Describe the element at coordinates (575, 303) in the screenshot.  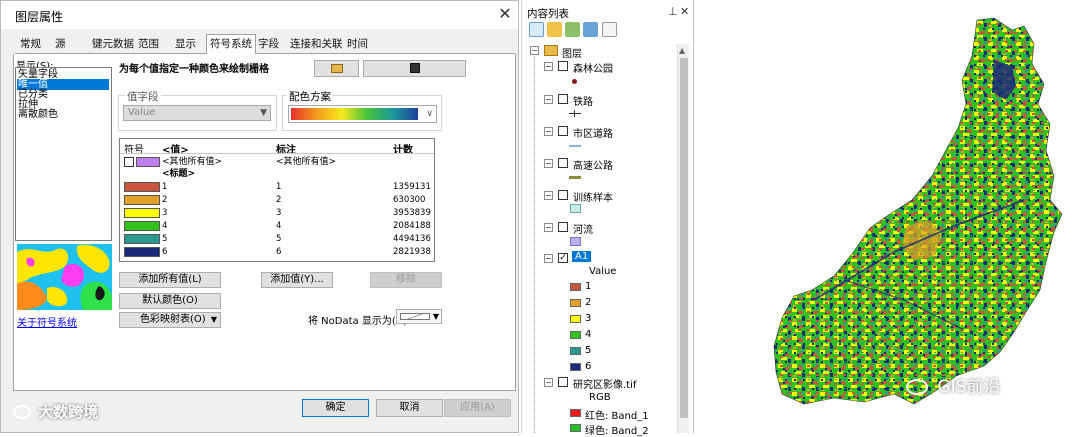
I see `a1-class-2-swatch` at that location.